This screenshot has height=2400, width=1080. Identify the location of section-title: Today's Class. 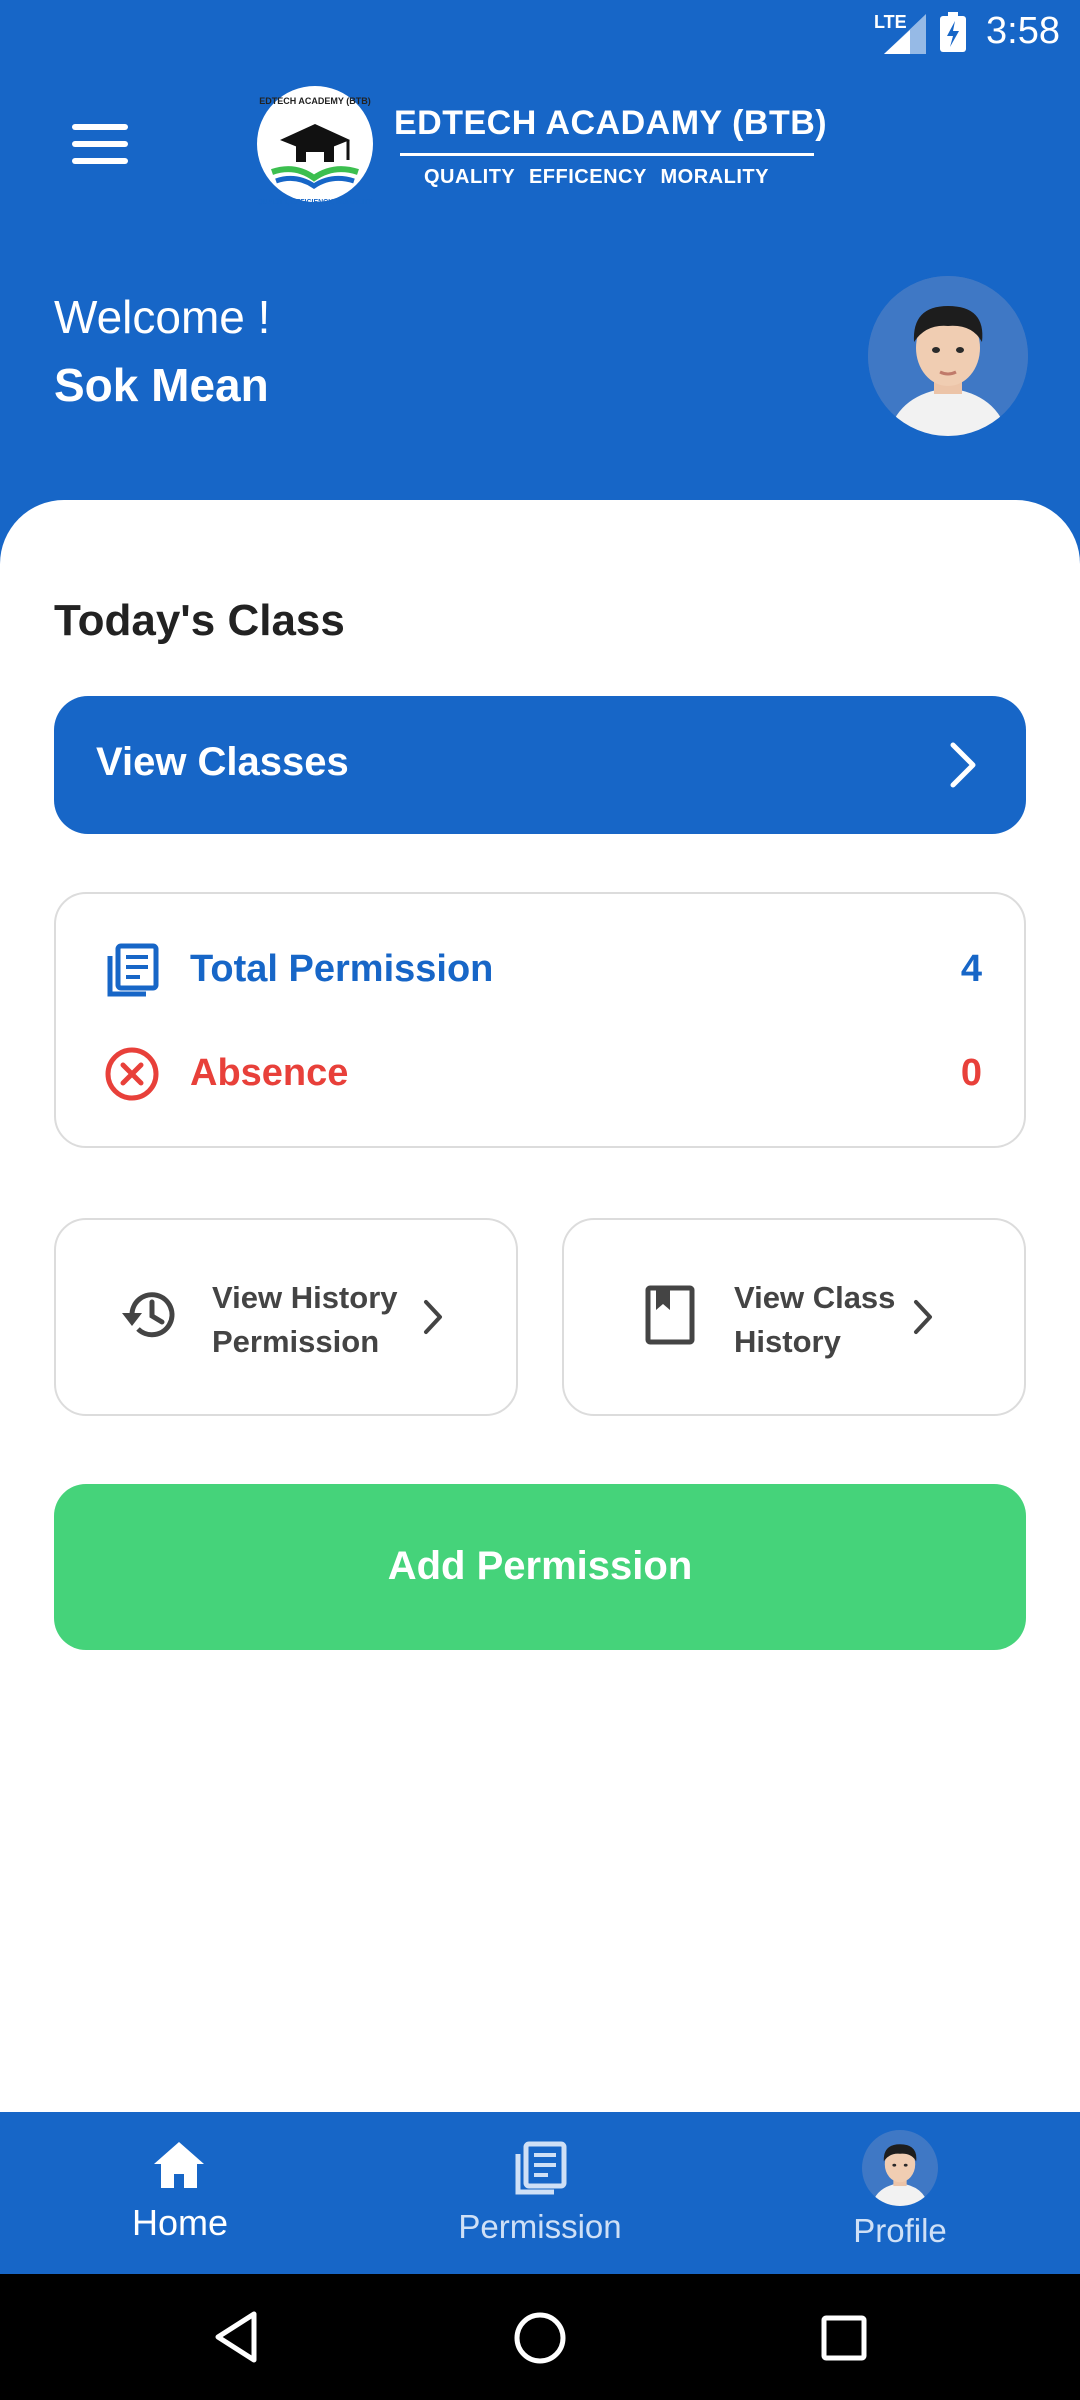
(199, 620).